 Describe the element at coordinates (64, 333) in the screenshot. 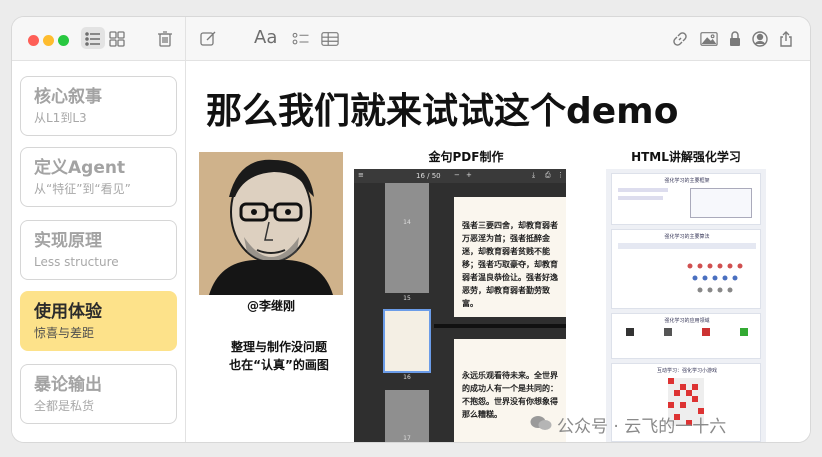

I see `sidebar-item-subtitle: 惊喜与差距` at that location.